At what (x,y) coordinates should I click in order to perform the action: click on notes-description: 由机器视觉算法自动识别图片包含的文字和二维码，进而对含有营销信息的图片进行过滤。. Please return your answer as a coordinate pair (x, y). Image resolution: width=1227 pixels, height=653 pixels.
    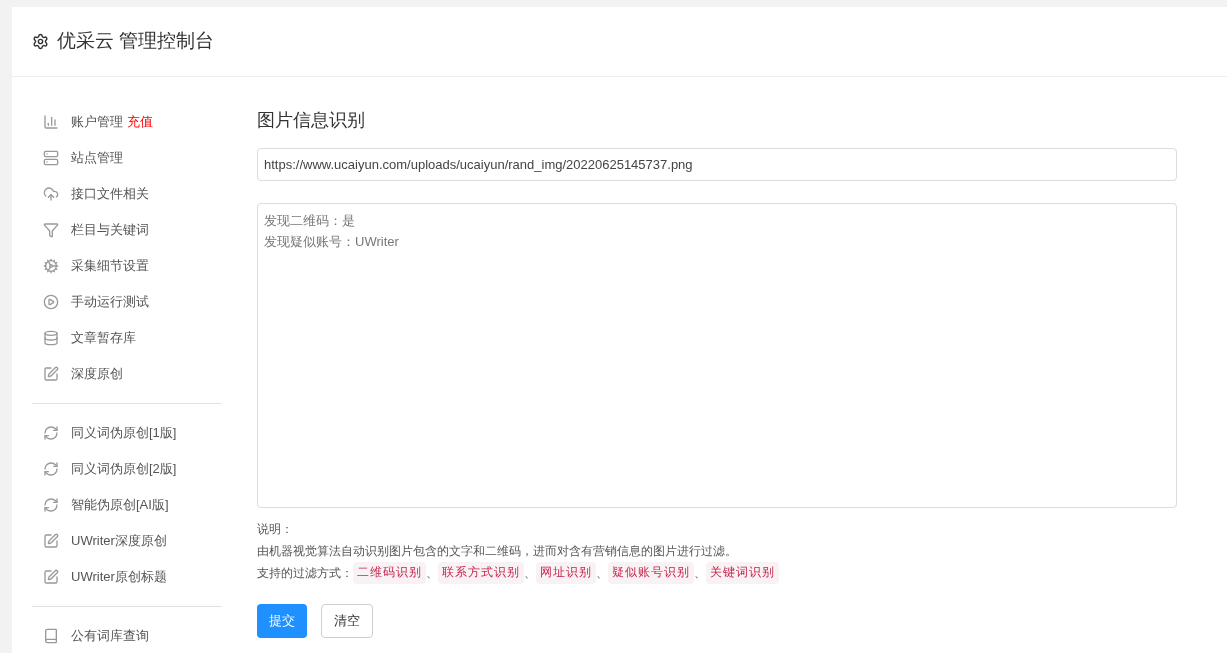
    Looking at the image, I should click on (497, 551).